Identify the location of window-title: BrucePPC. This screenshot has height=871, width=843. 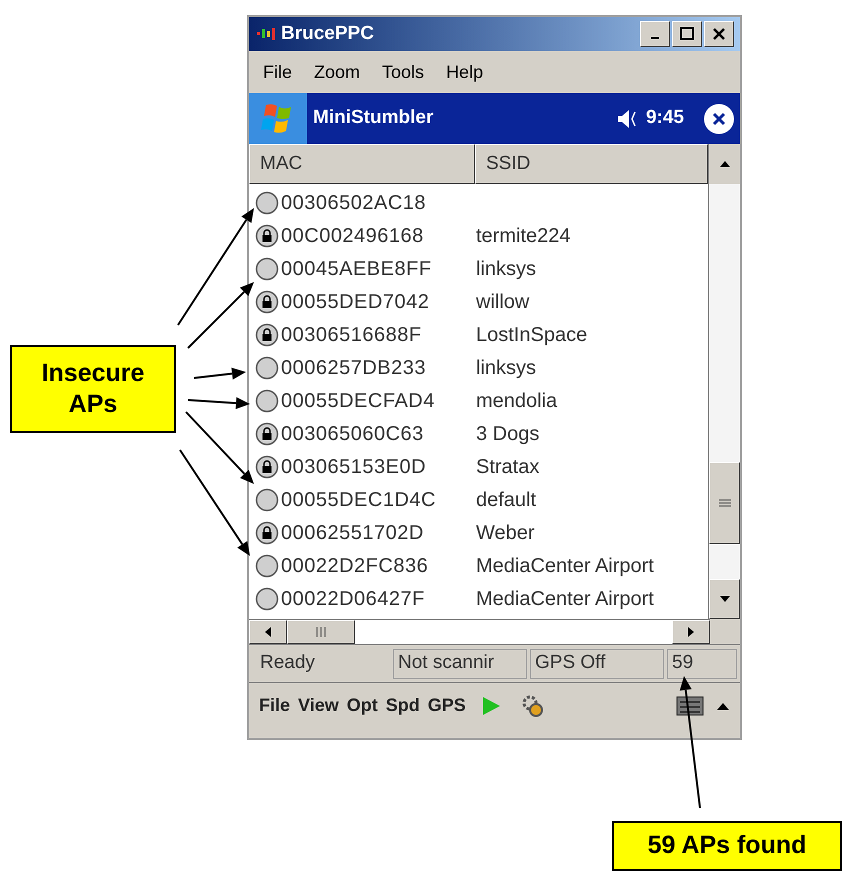
(327, 34).